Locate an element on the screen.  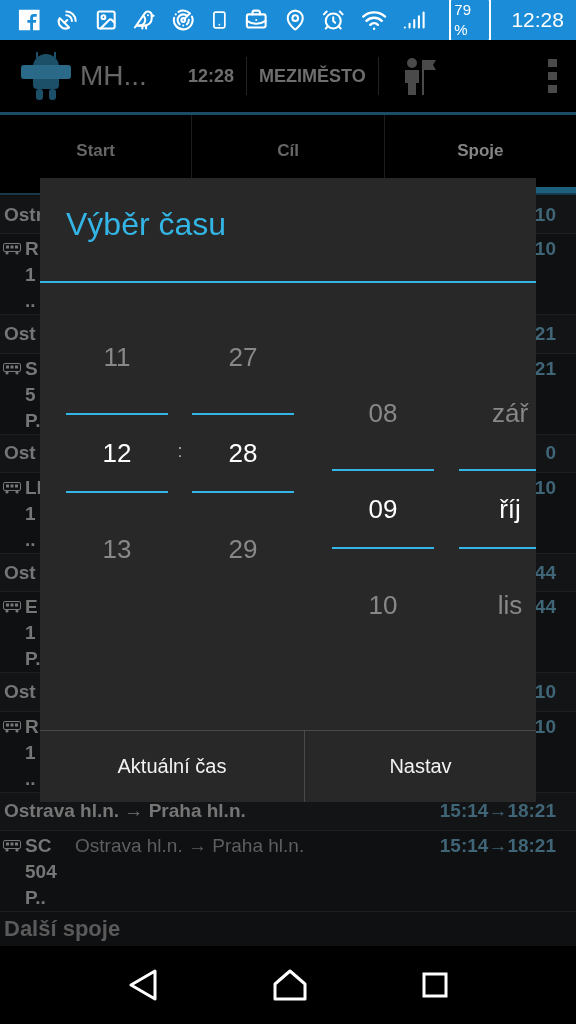
train-label: P.. is located at coordinates (36, 897).